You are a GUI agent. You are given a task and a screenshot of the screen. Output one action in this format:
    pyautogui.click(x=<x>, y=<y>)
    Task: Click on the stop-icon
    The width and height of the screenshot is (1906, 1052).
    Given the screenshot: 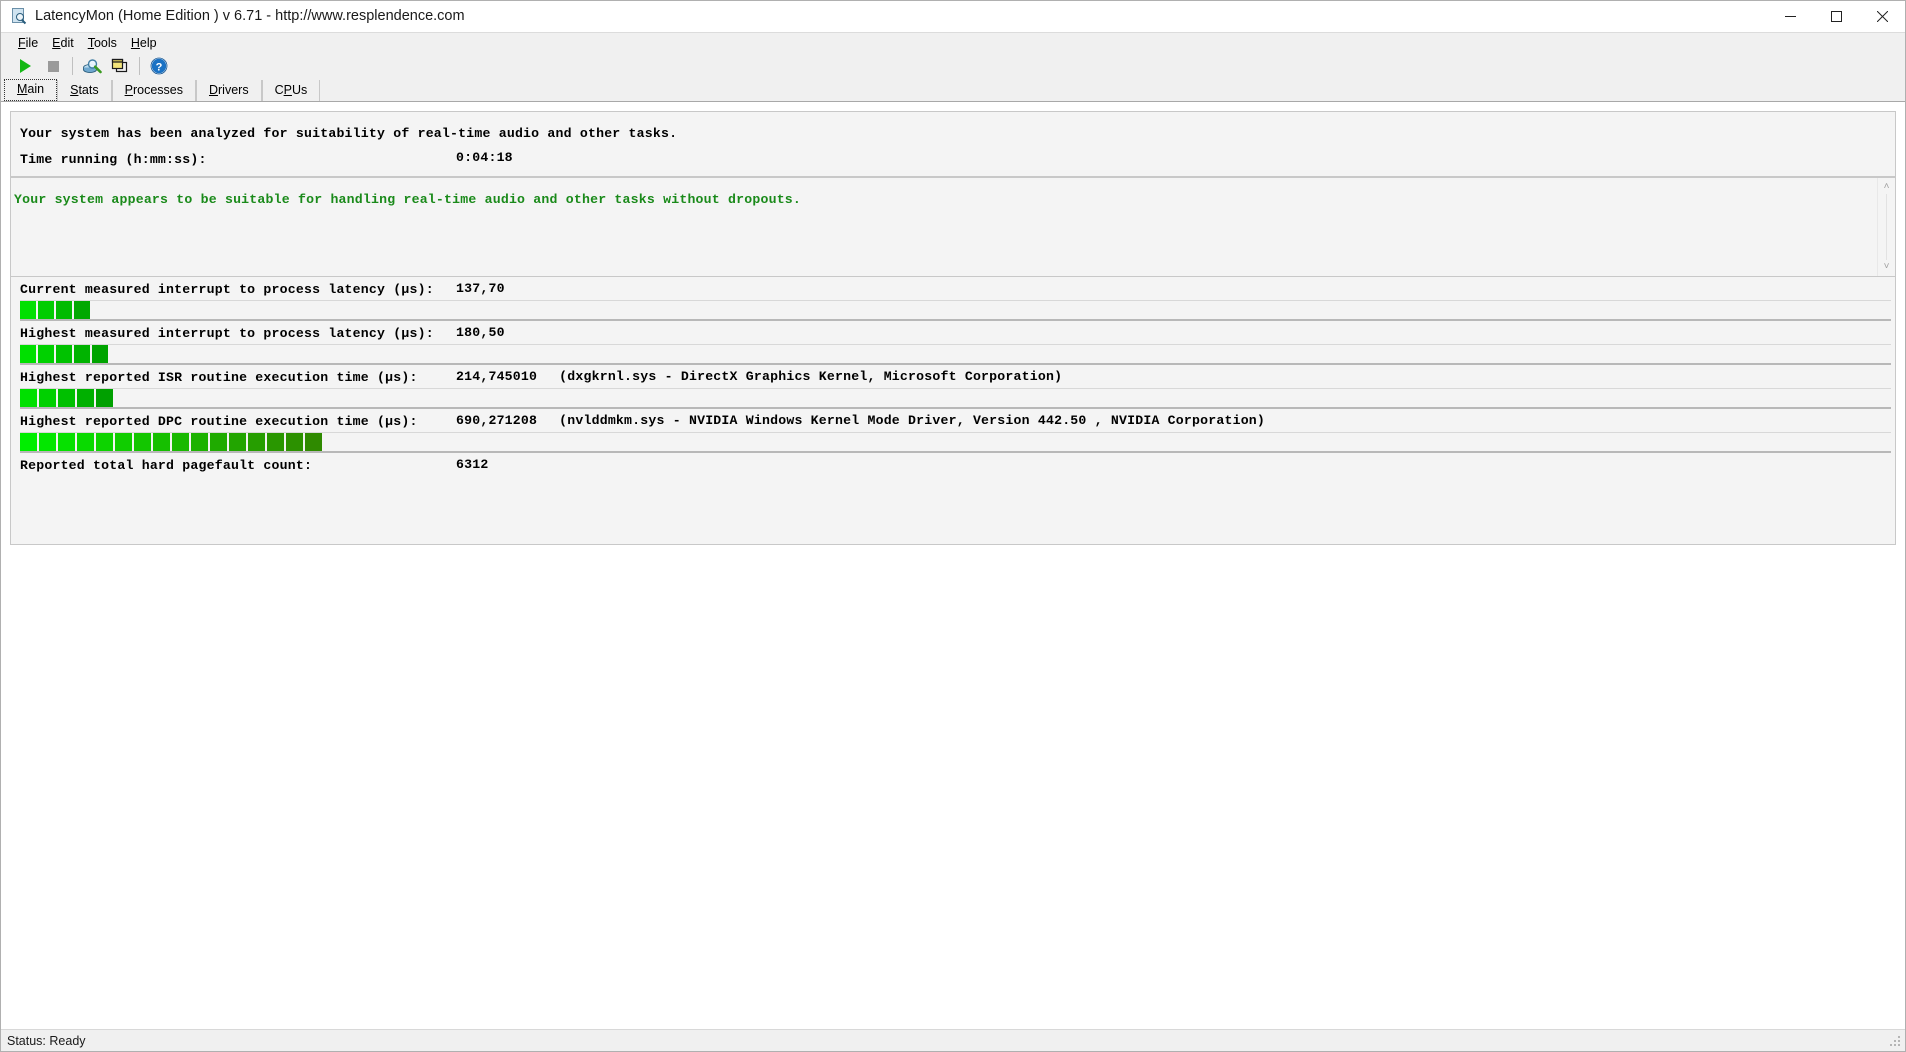 What is the action you would take?
    pyautogui.click(x=53, y=66)
    